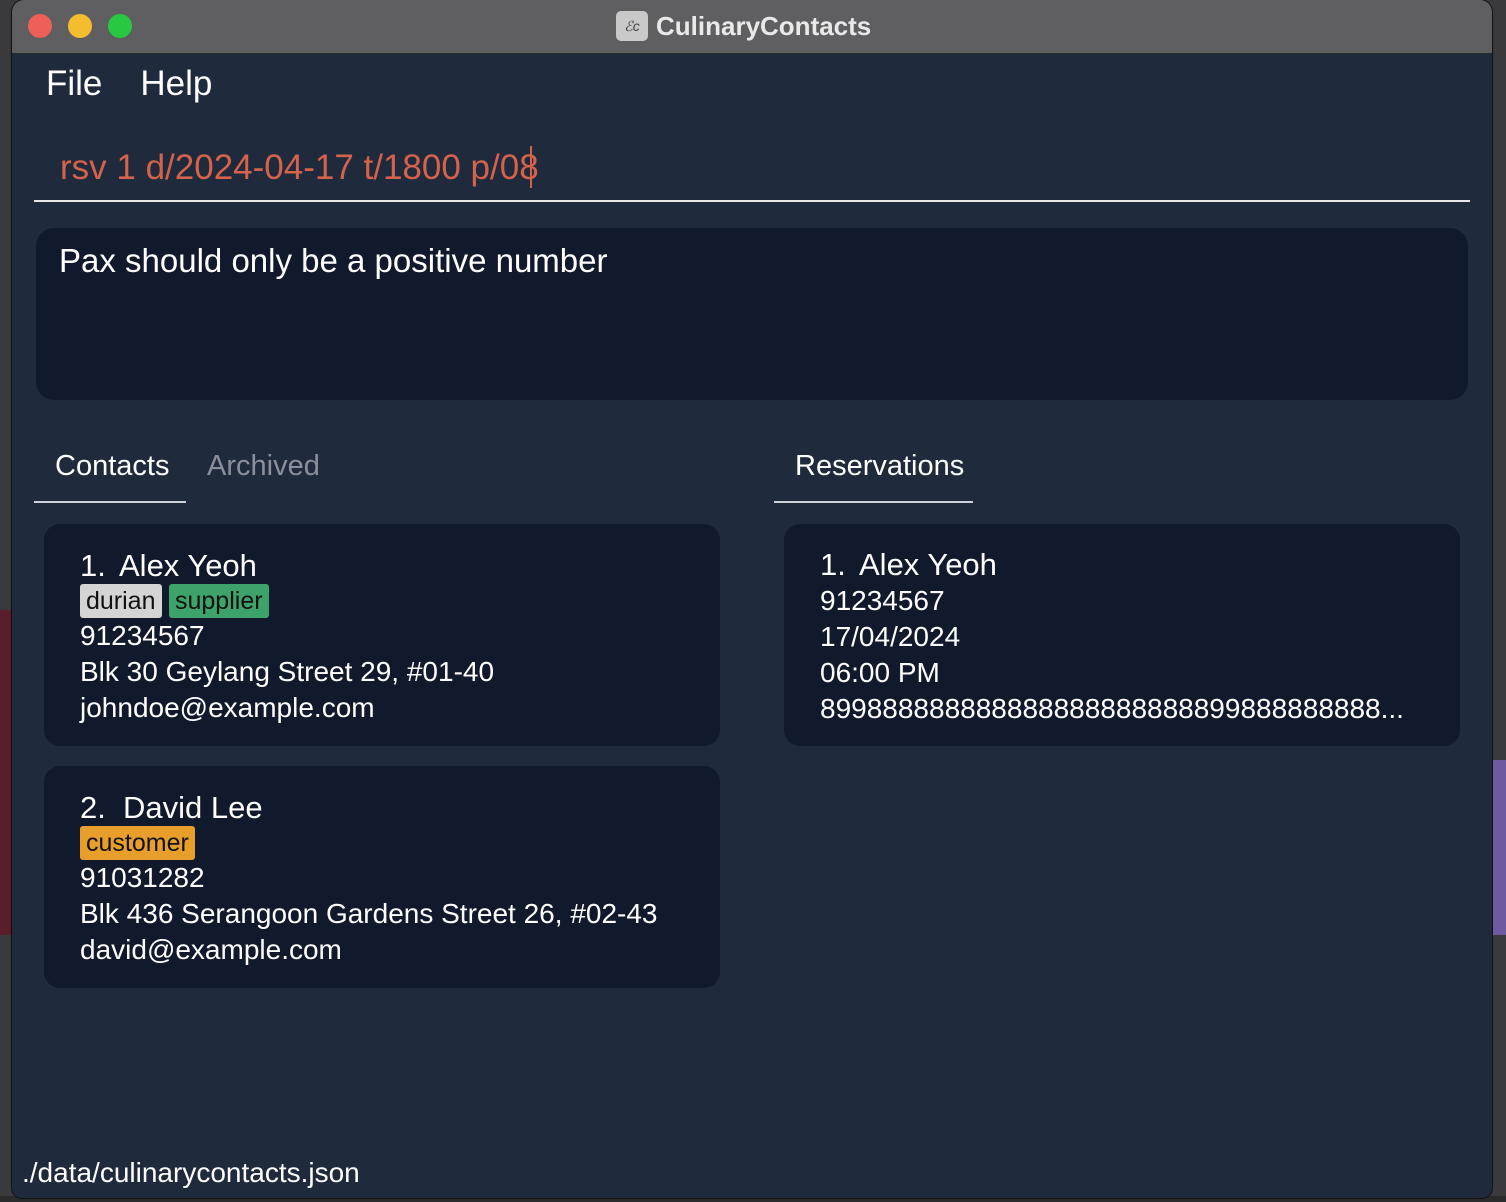 This screenshot has height=1202, width=1506. What do you see at coordinates (93, 565) in the screenshot?
I see `contact-index: 1.` at bounding box center [93, 565].